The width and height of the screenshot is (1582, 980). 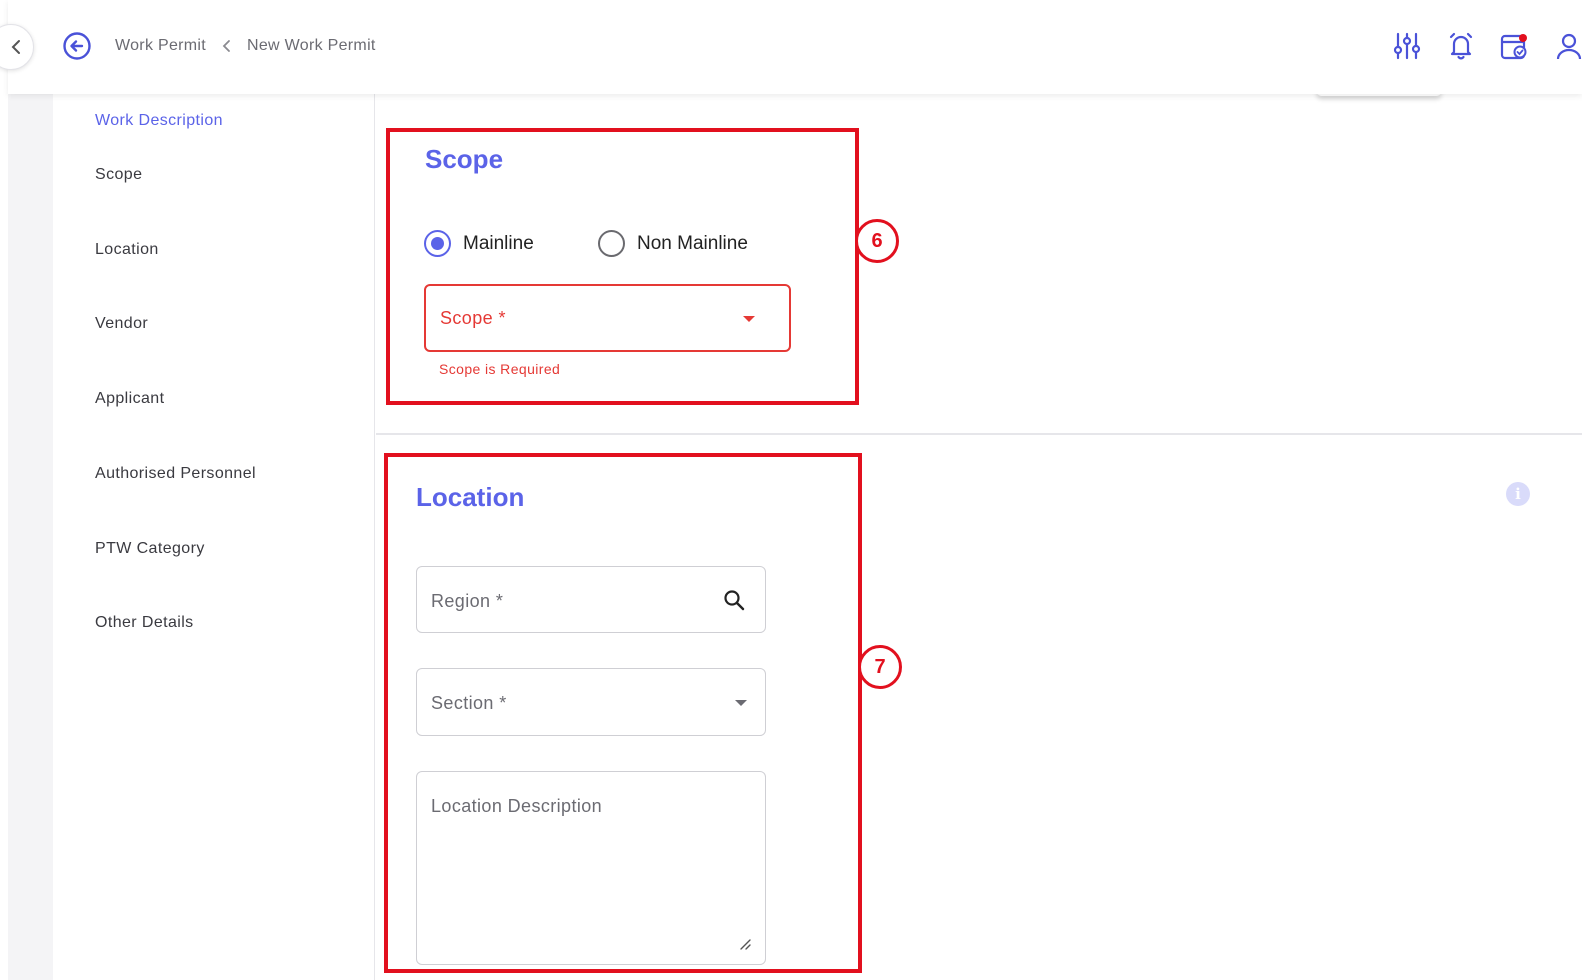 I want to click on chevron-right-separator-icon, so click(x=226, y=46).